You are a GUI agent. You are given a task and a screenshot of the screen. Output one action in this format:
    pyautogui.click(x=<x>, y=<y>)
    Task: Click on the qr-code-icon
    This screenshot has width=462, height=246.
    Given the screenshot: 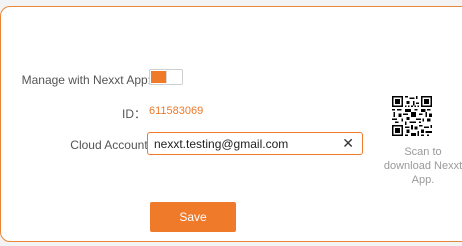 What is the action you would take?
    pyautogui.click(x=412, y=116)
    